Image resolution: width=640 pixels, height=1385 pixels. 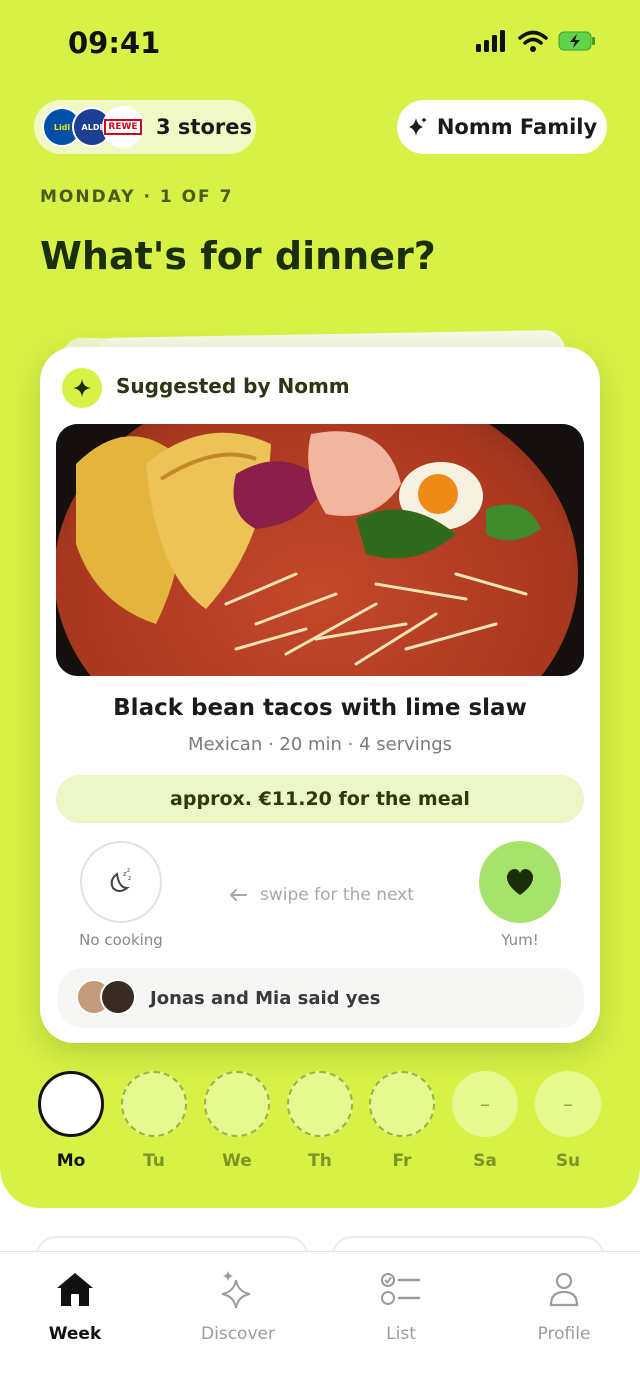 I want to click on day-tu: Tu, so click(x=154, y=1121).